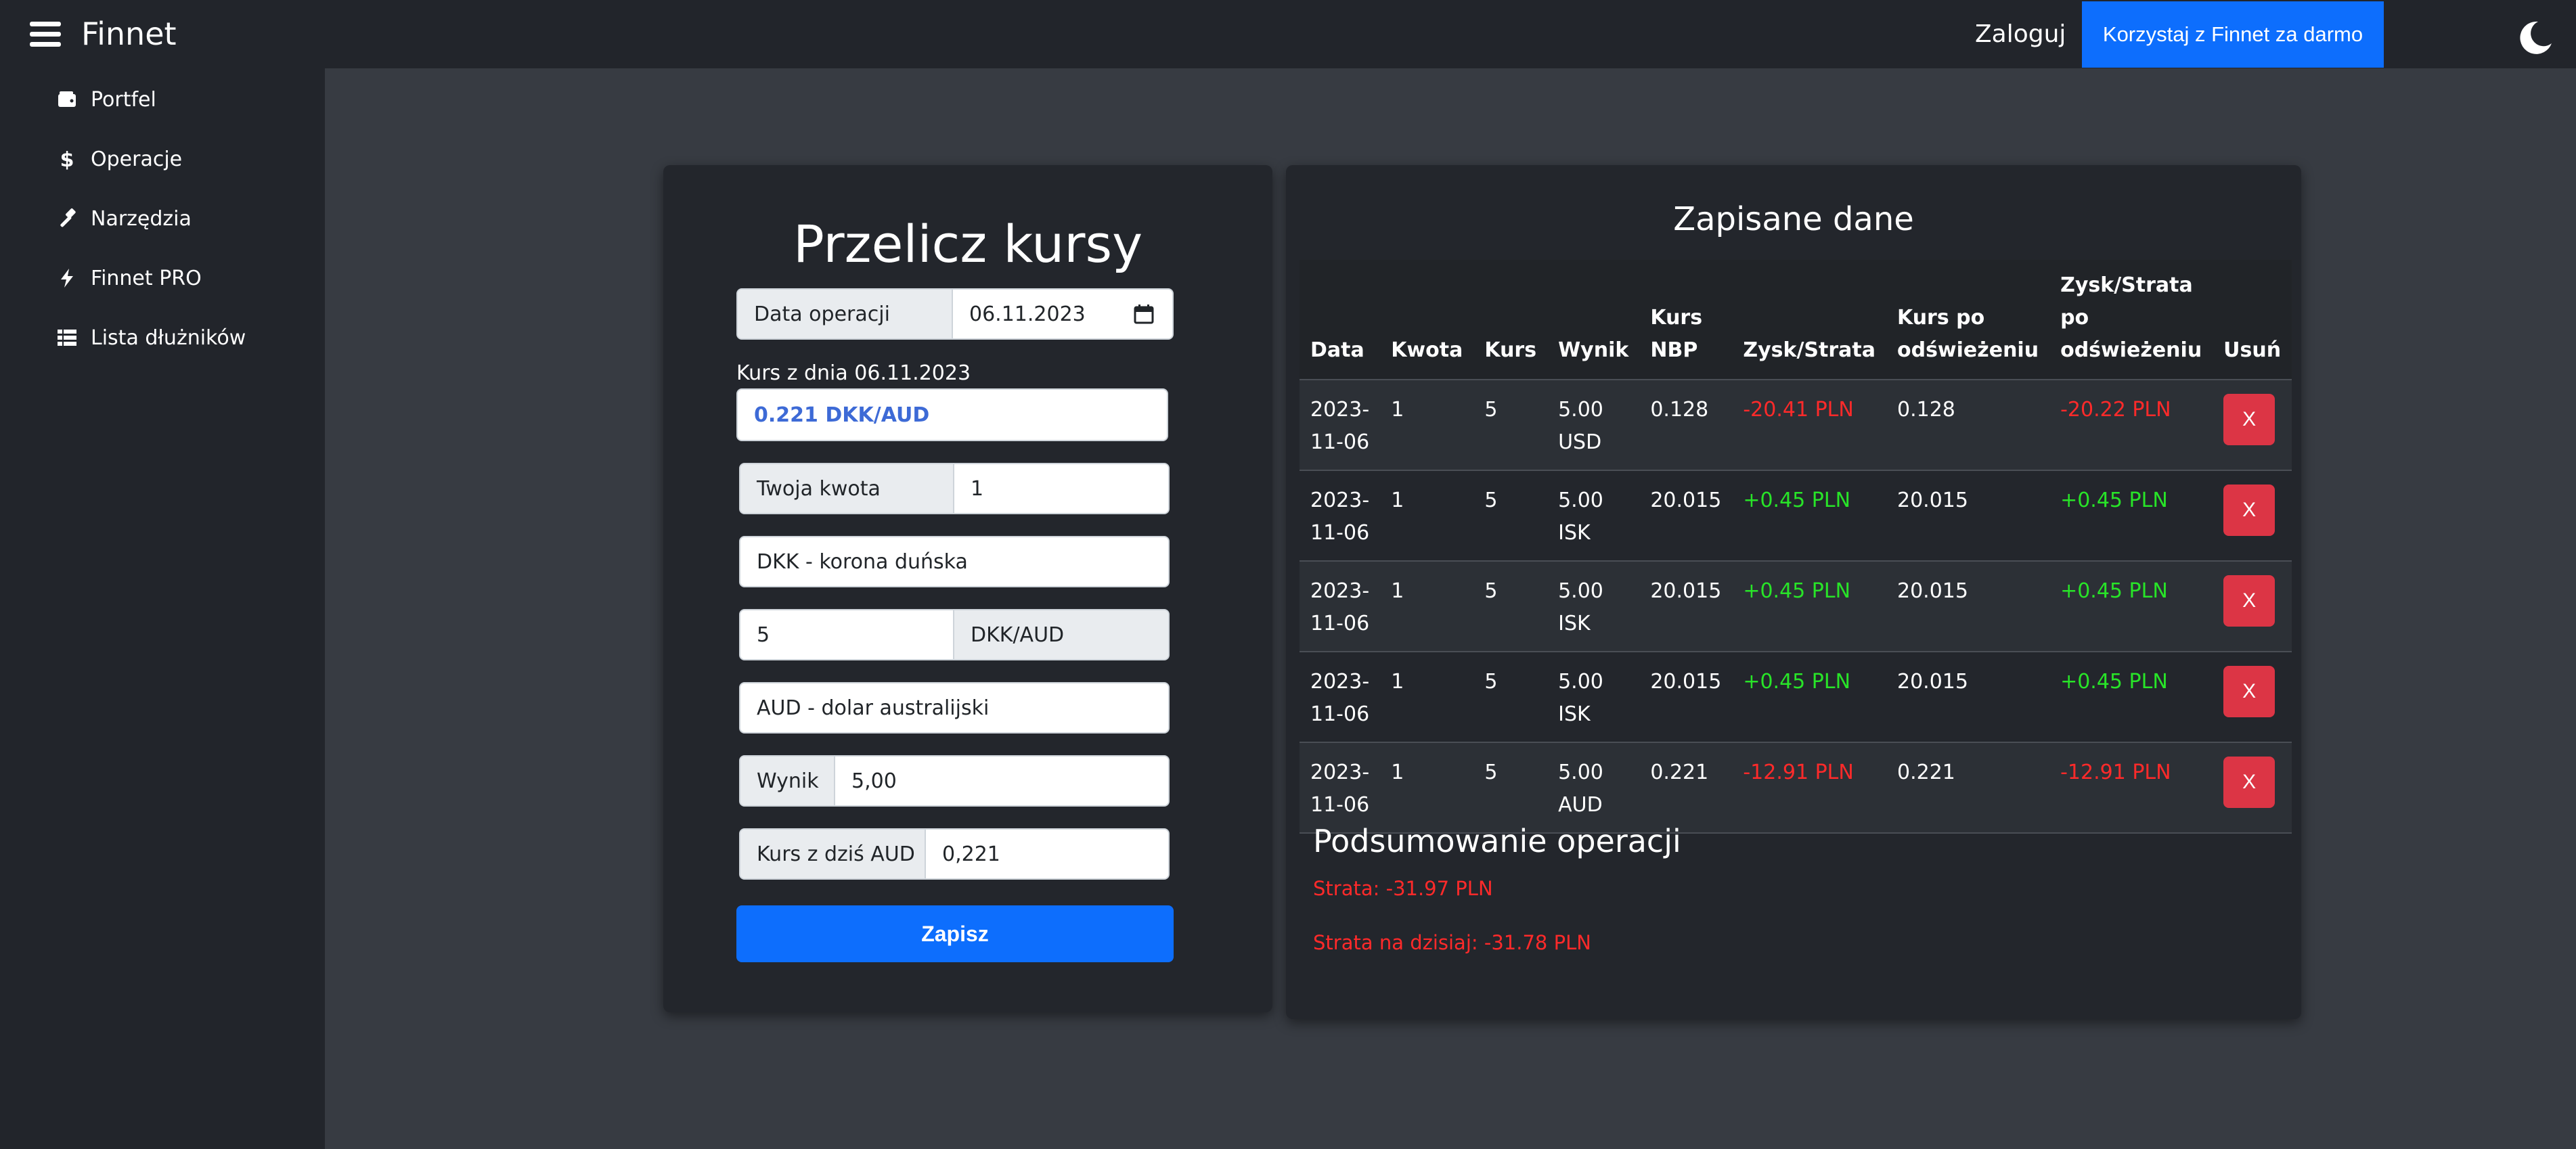 The height and width of the screenshot is (1149, 2576). What do you see at coordinates (1968, 425) in the screenshot?
I see `cell-rate-refresh: 0.128` at bounding box center [1968, 425].